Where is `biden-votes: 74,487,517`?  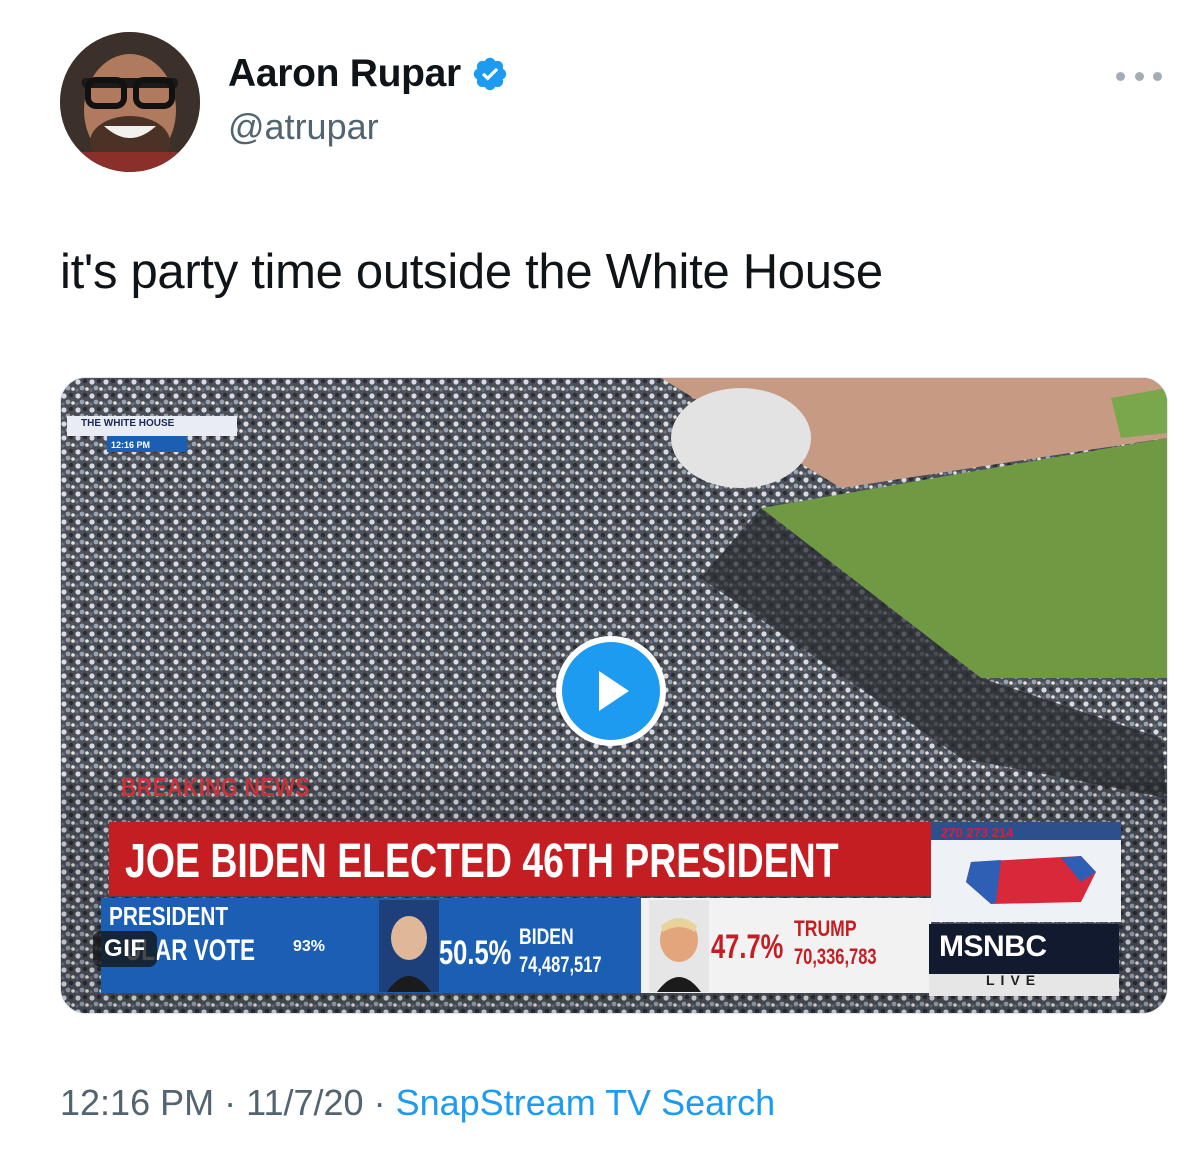
biden-votes: 74,487,517 is located at coordinates (560, 964).